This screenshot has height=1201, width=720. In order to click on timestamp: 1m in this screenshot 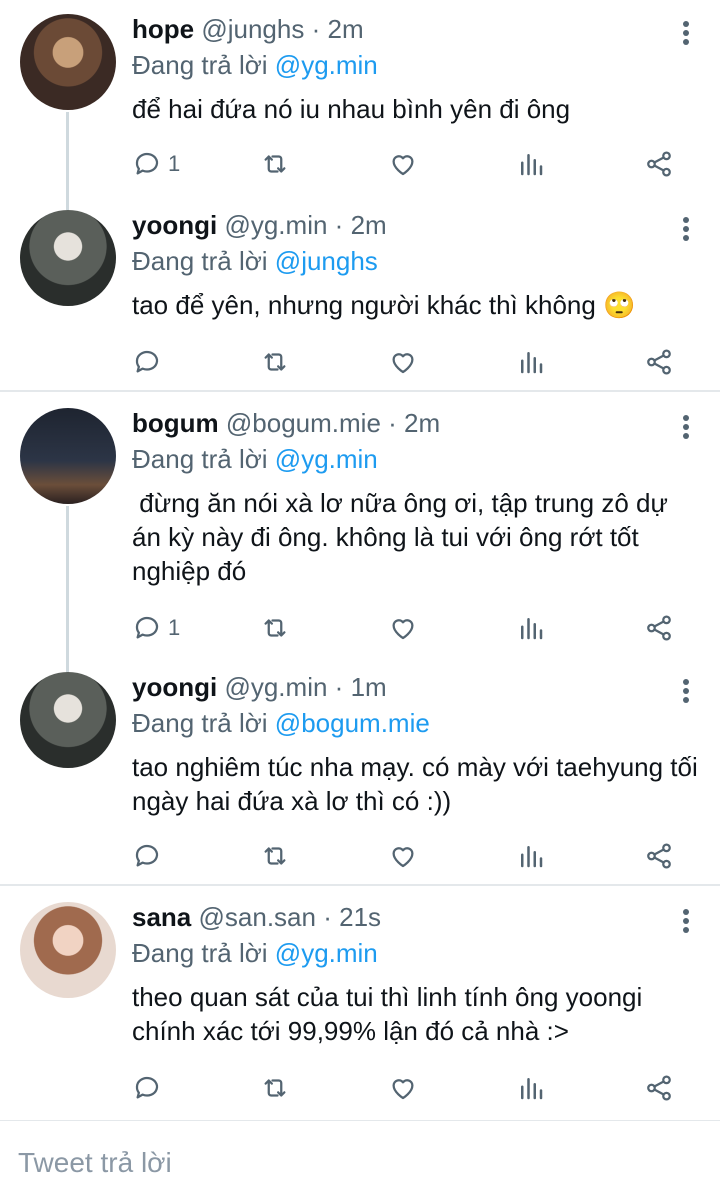, I will do `click(369, 687)`.